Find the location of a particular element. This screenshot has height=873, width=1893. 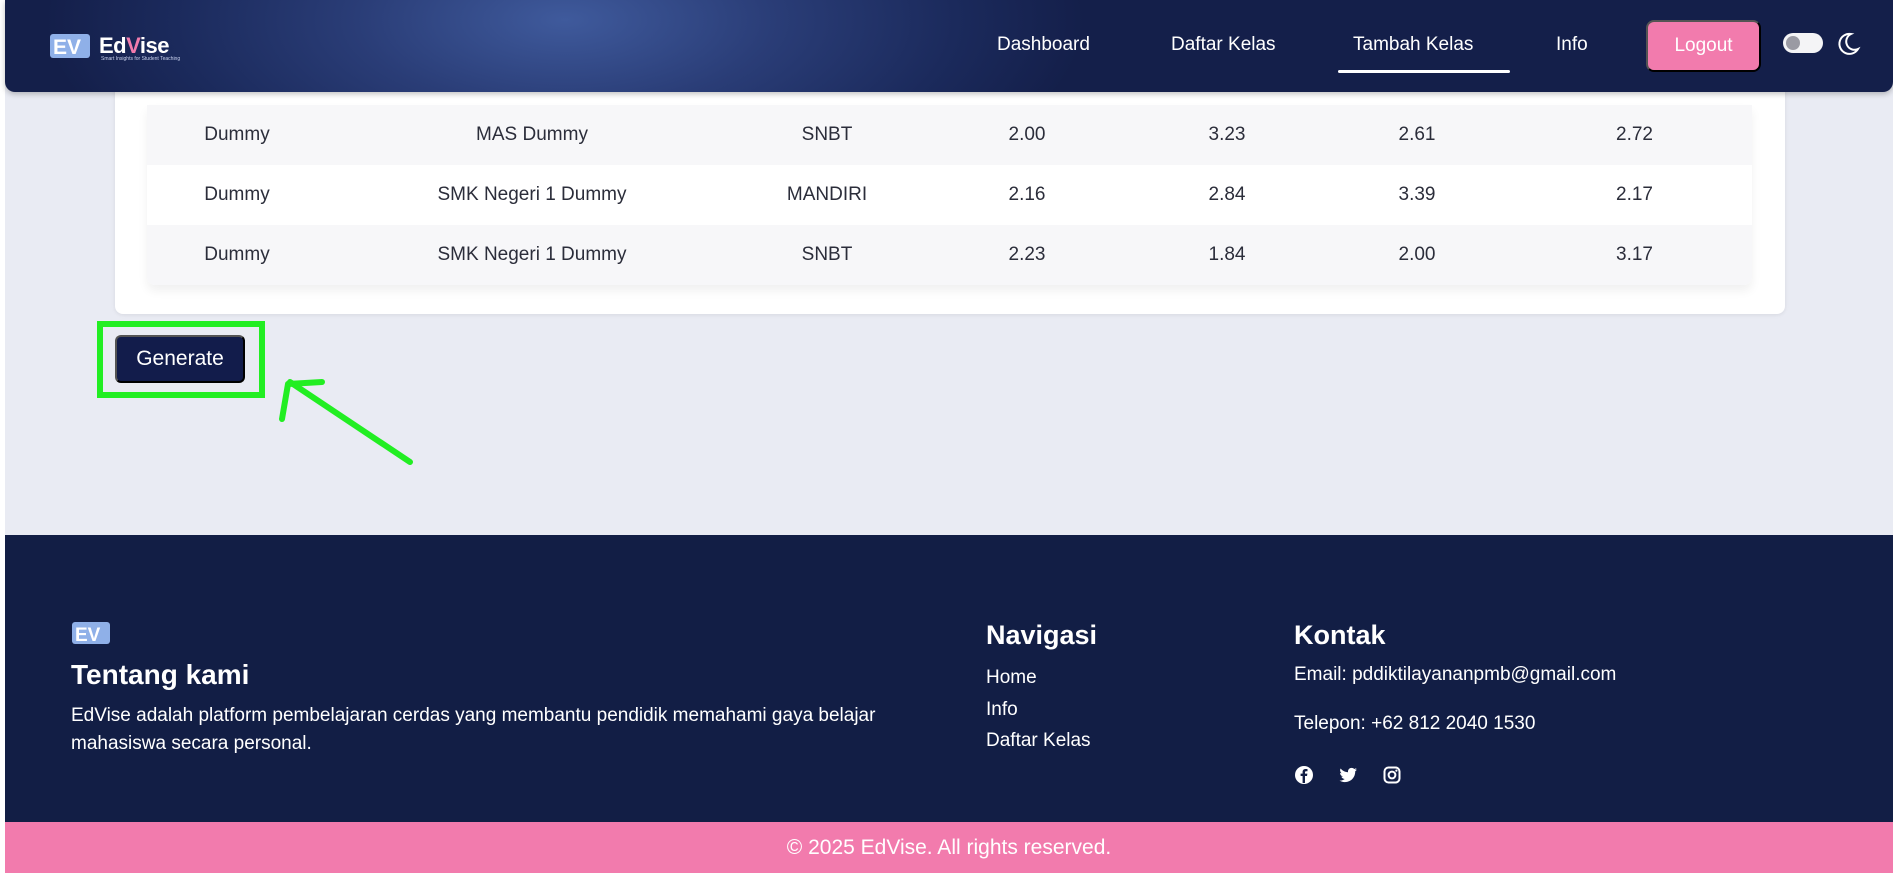

footer-nav-title: Navigasi is located at coordinates (1042, 635).